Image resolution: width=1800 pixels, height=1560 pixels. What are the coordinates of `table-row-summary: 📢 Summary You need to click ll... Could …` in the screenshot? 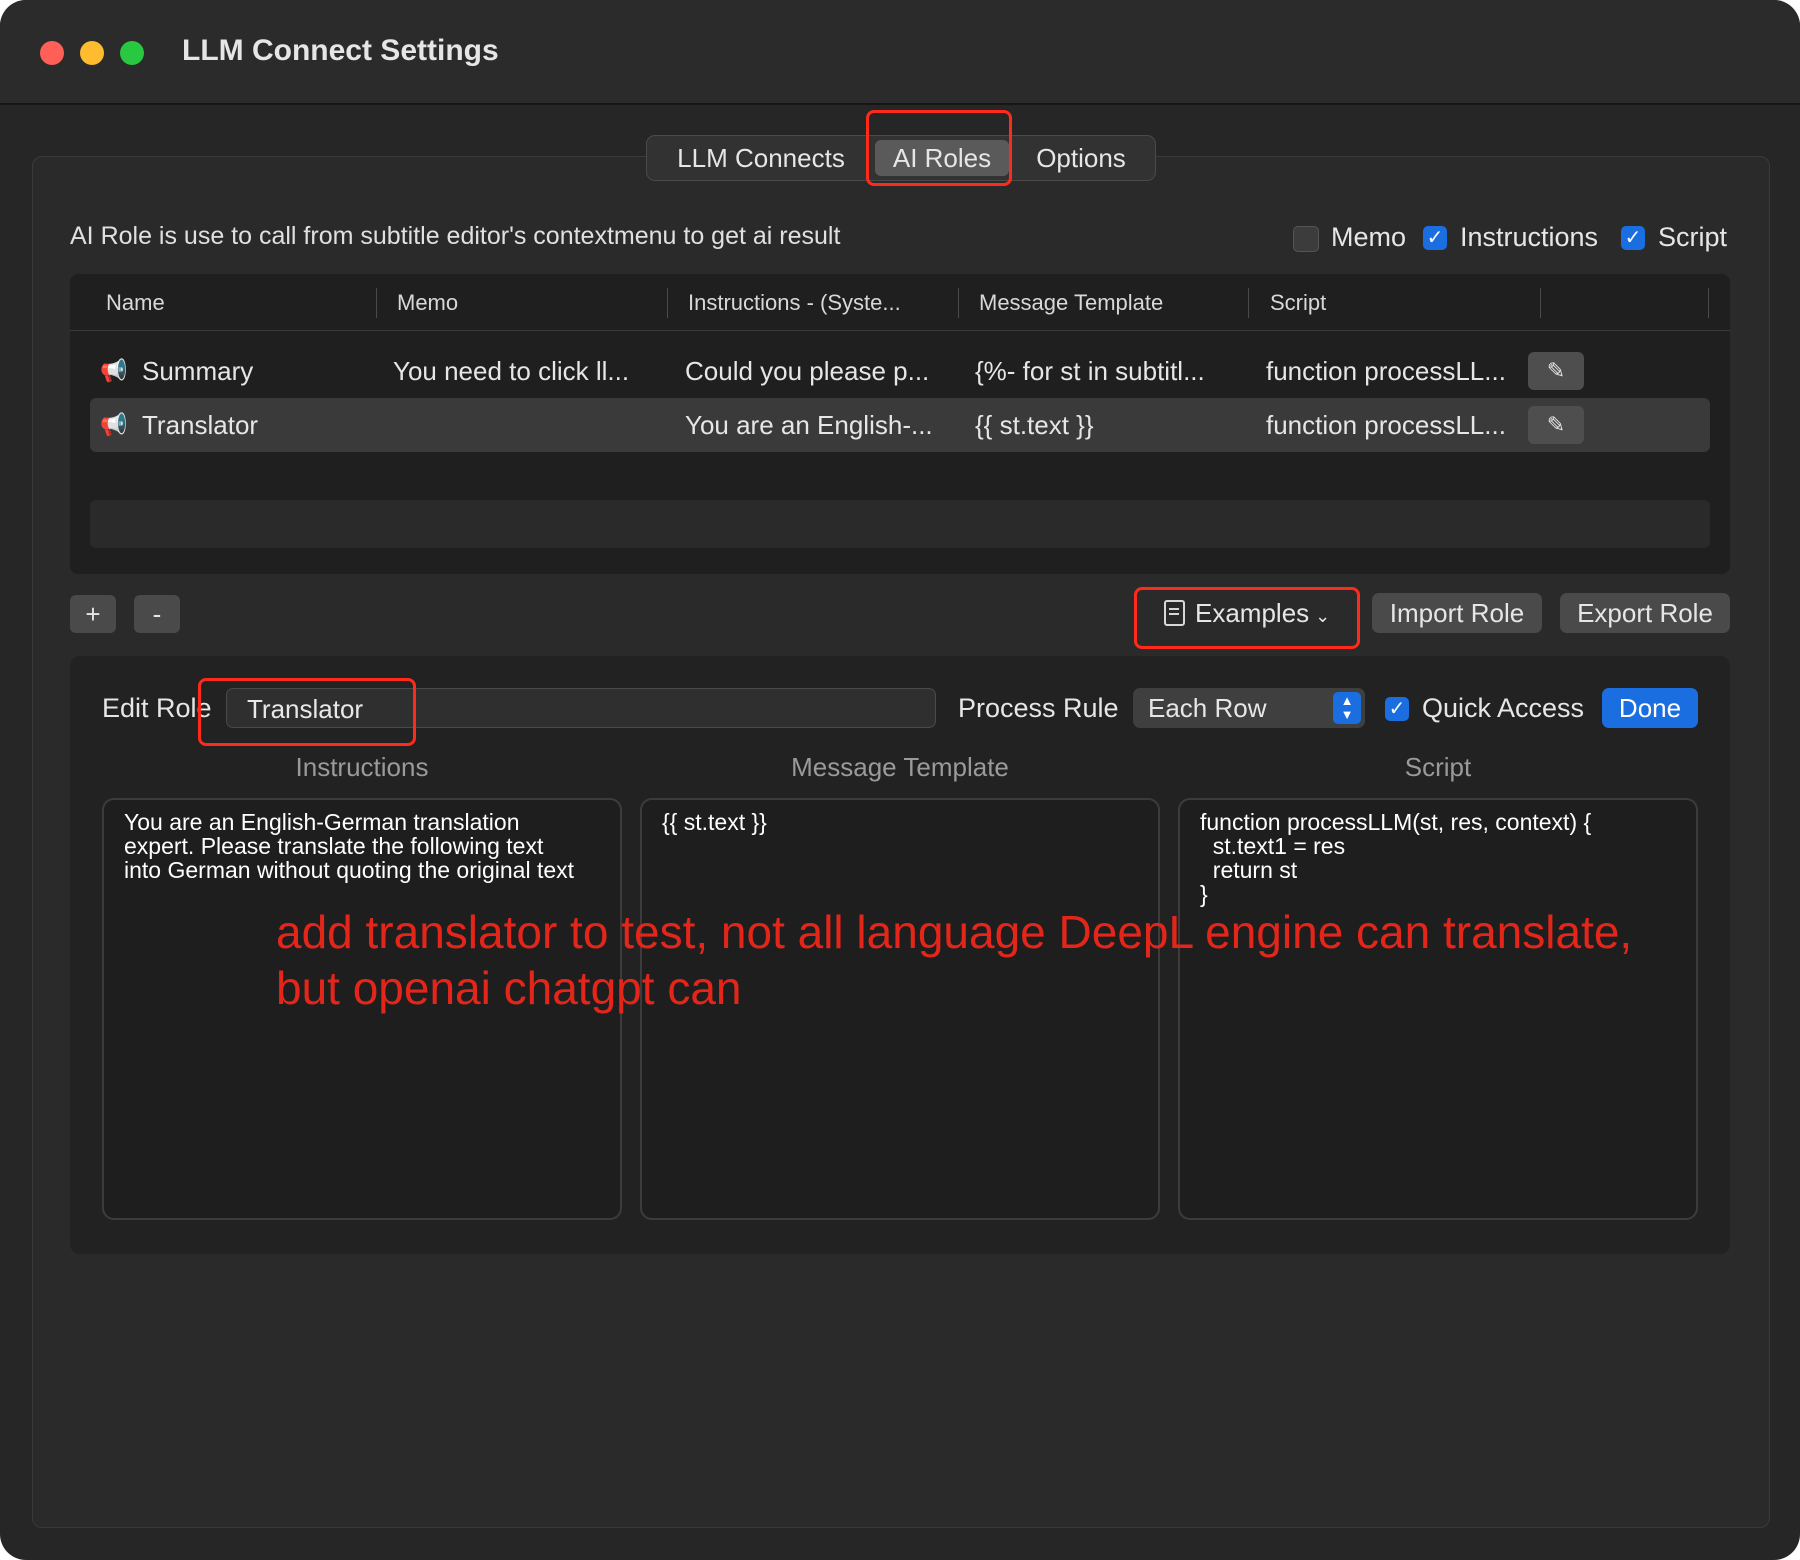 It's located at (900, 371).